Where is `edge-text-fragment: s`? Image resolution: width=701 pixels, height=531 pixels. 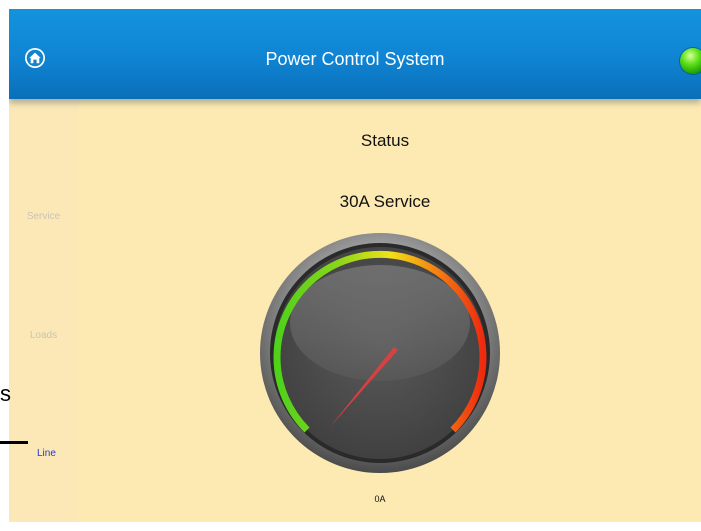 edge-text-fragment: s is located at coordinates (5, 393).